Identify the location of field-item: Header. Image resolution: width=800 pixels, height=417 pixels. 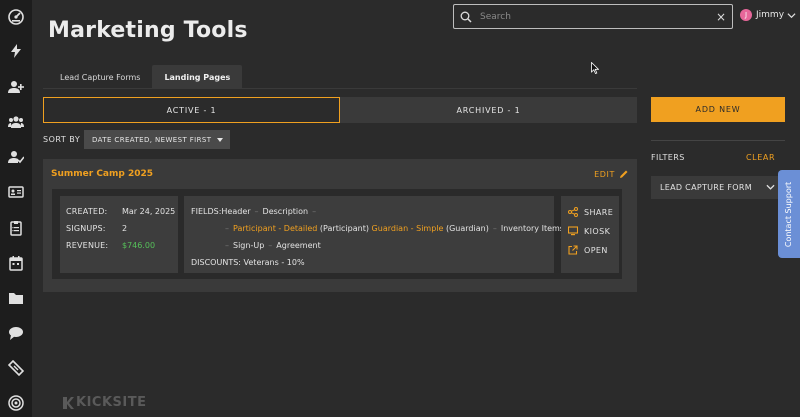
(236, 211).